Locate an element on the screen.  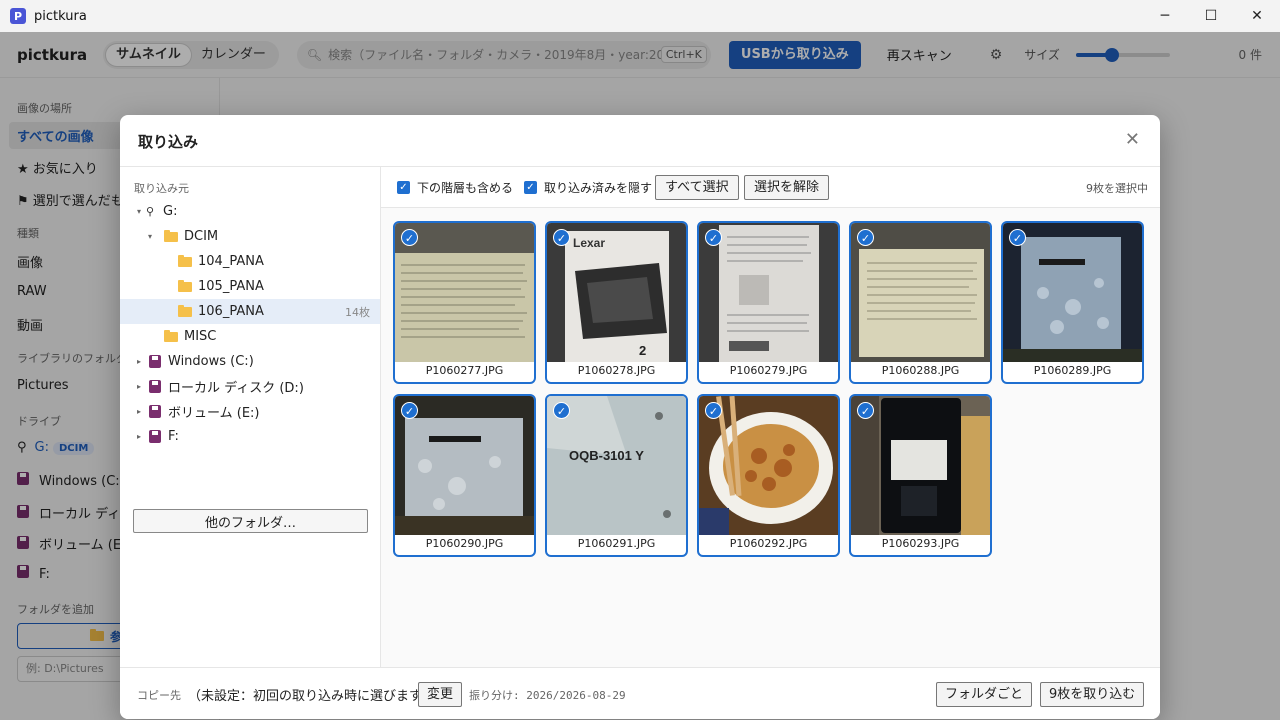
minimize-button: ─ is located at coordinates (1165, 16).